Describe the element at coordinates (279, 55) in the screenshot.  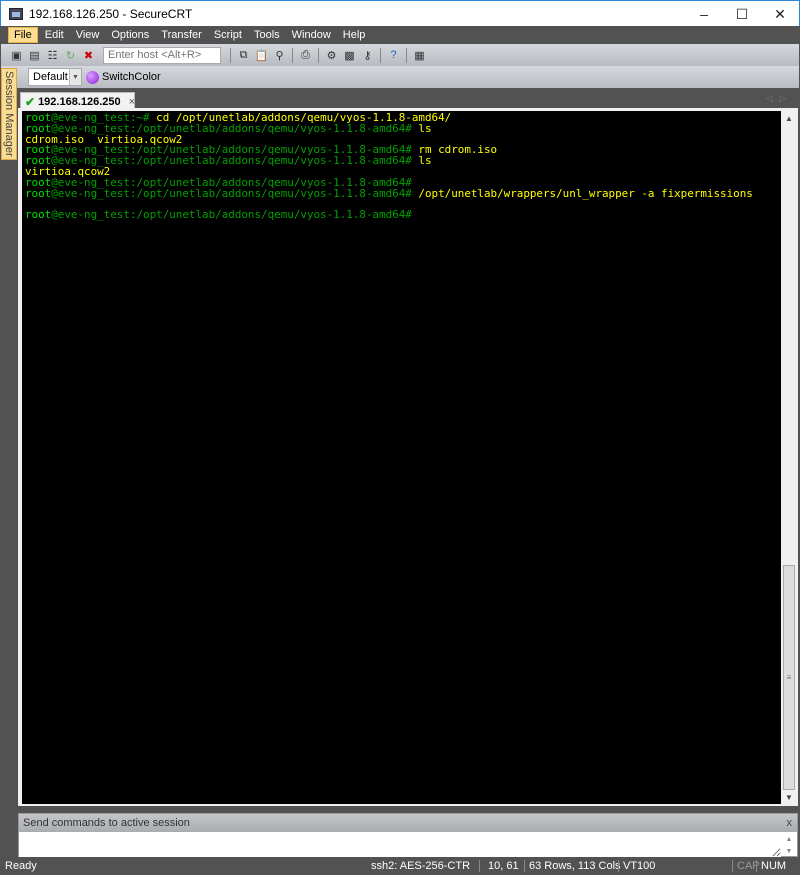
I see `find-icon: ⚲` at that location.